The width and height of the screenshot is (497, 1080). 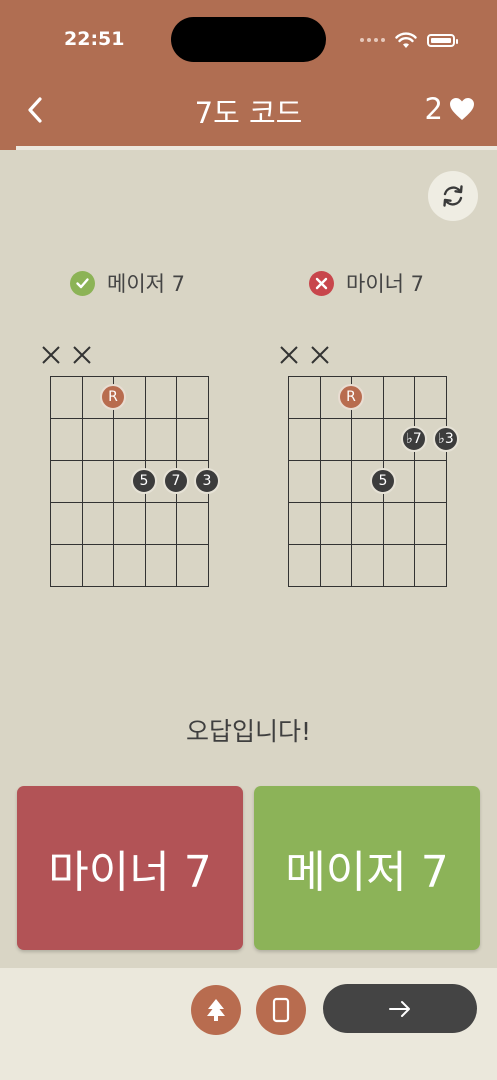 I want to click on check-icon, so click(x=82, y=283).